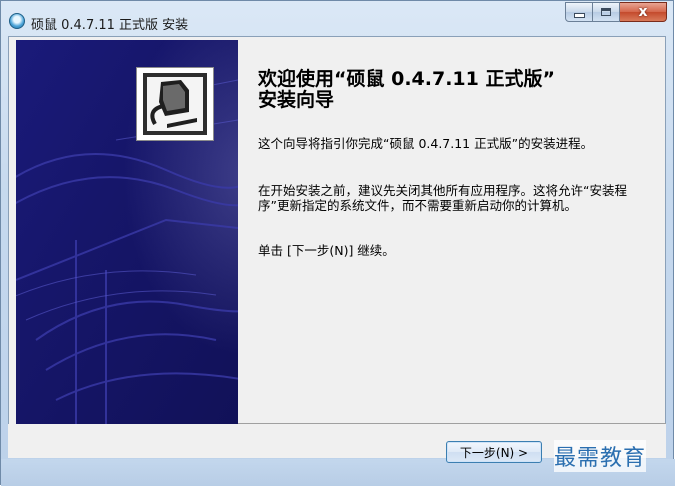 This screenshot has height=487, width=676. Describe the element at coordinates (17, 21) in the screenshot. I see `app-icon` at that location.